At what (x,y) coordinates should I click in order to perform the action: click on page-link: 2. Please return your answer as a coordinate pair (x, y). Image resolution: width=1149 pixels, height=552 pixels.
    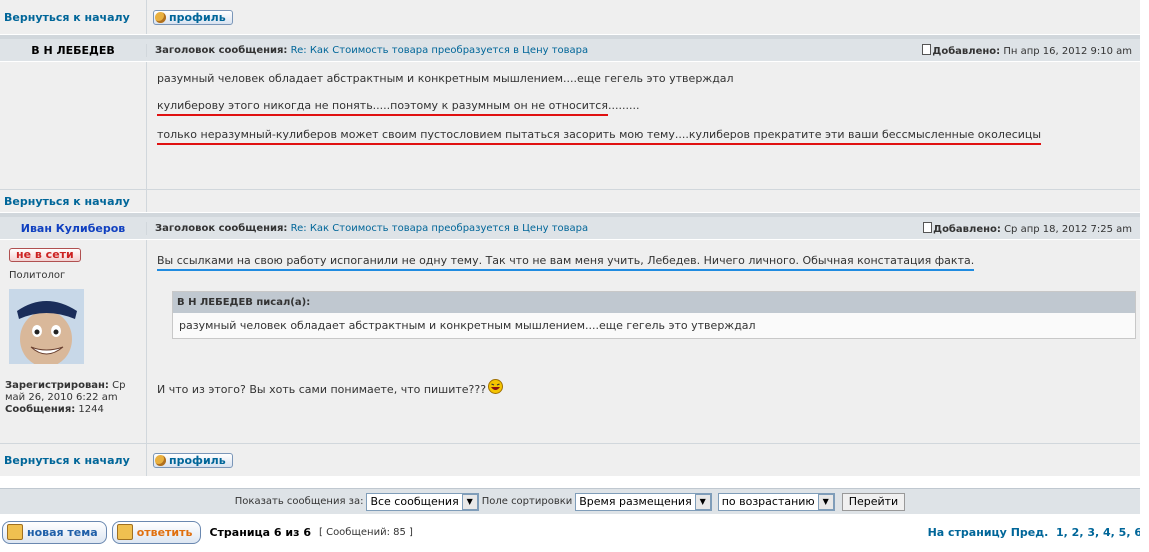
    Looking at the image, I should click on (1076, 532).